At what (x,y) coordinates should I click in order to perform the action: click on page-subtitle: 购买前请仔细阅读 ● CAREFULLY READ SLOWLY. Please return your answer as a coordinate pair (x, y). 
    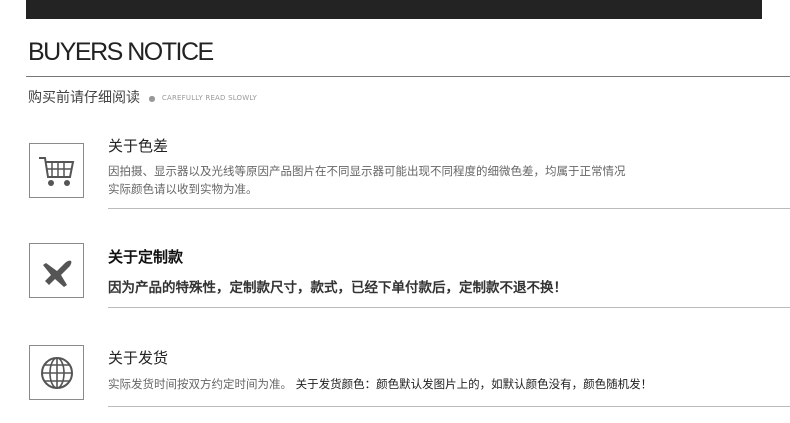
    Looking at the image, I should click on (142, 97).